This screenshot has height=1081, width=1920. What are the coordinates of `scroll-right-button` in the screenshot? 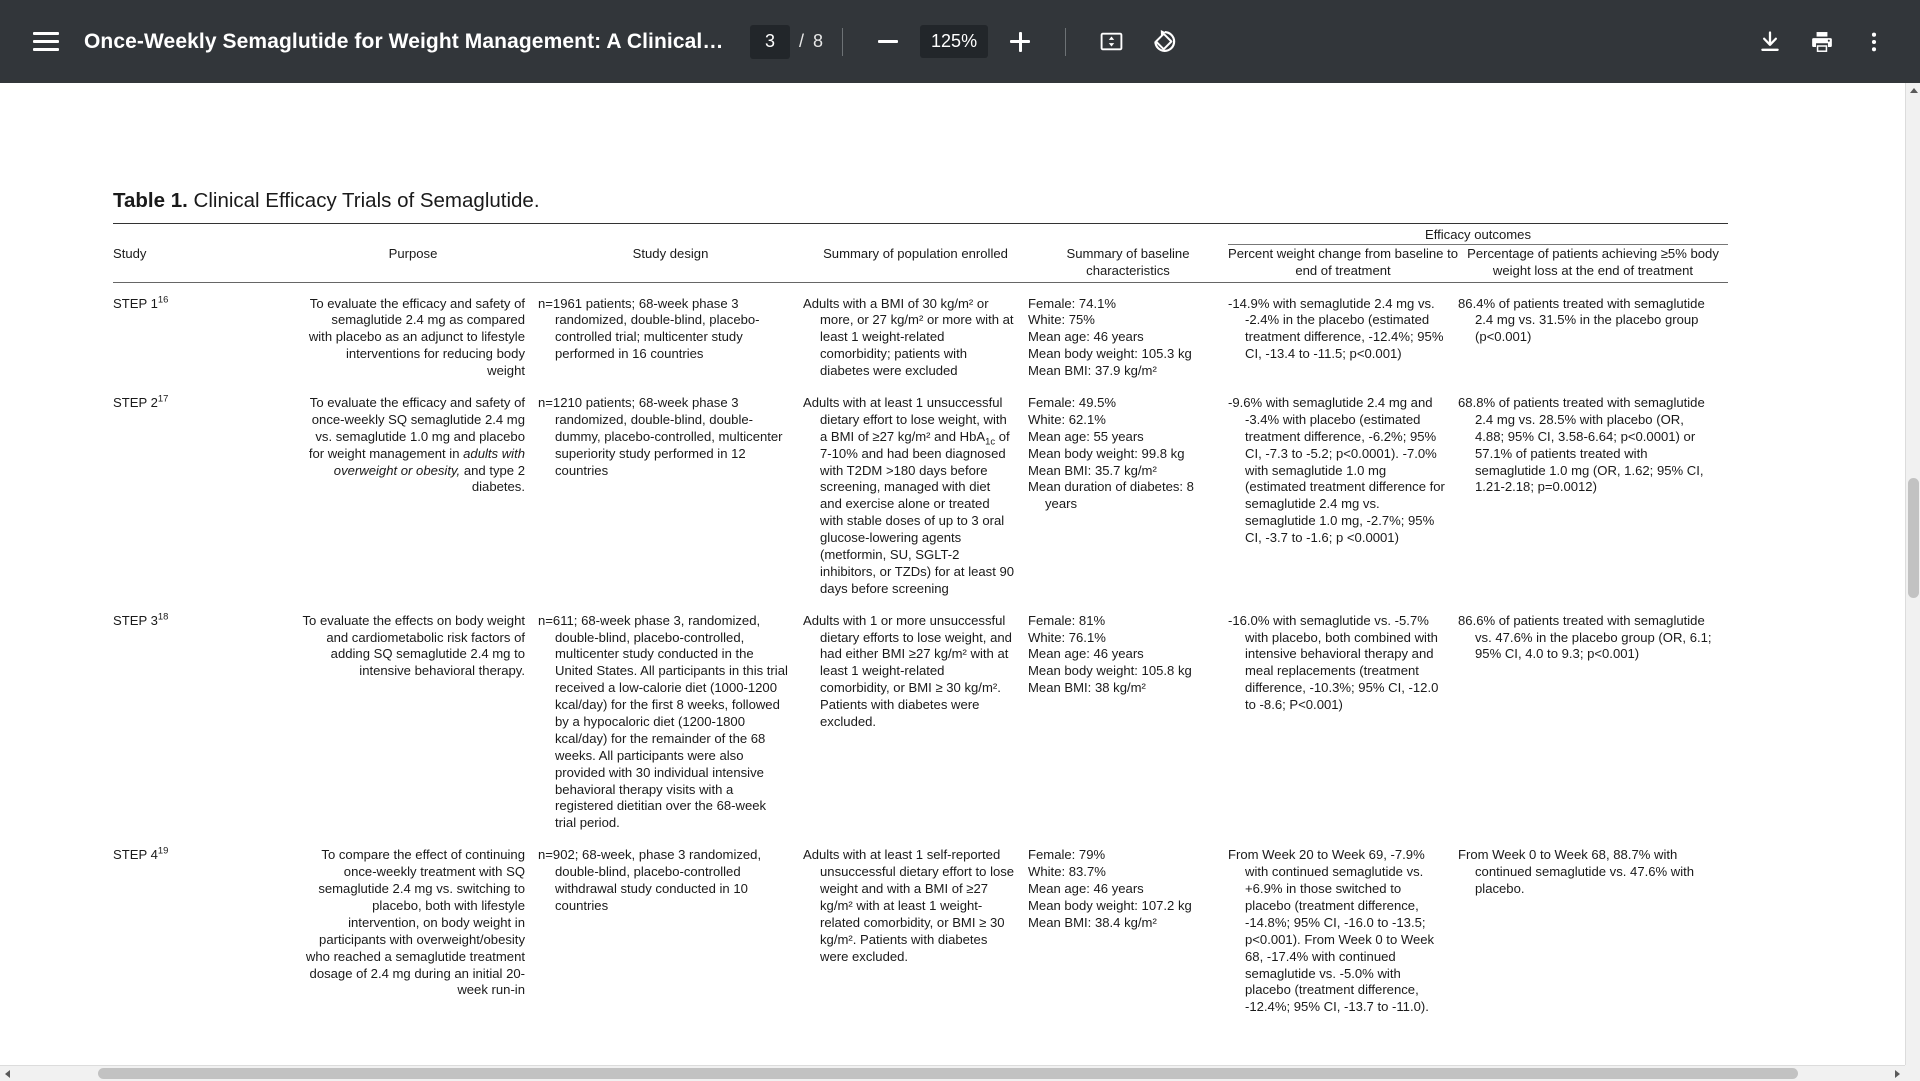 It's located at (1897, 1073).